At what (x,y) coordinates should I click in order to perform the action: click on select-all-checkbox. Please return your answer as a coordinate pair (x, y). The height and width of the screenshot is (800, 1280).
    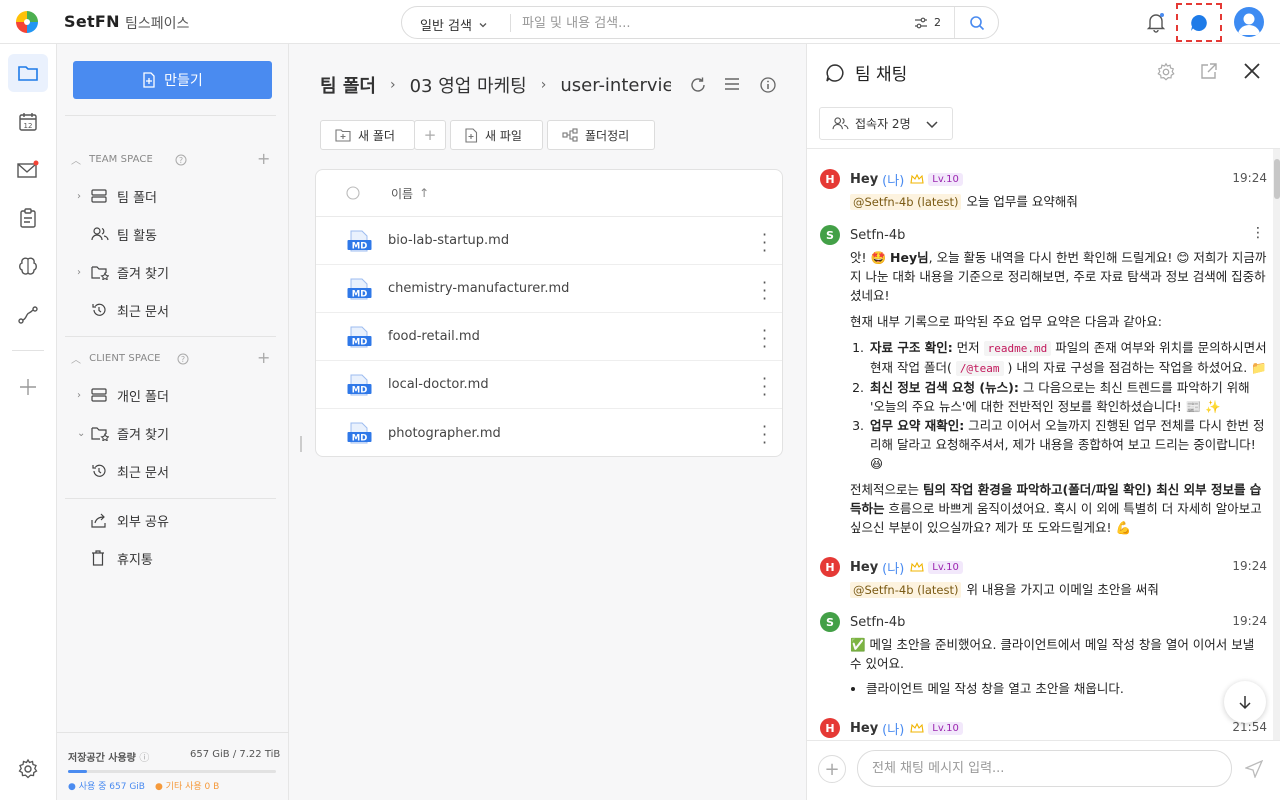
    Looking at the image, I should click on (353, 193).